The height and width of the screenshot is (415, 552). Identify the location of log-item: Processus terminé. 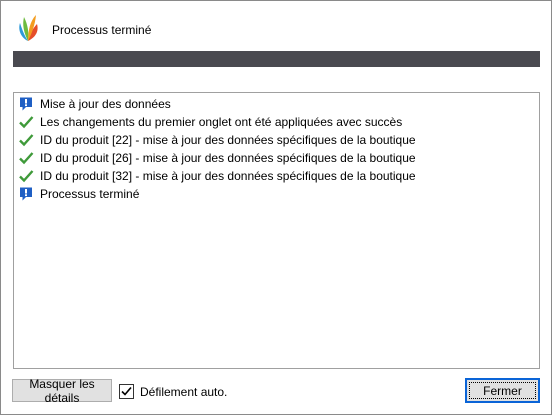
(276, 194).